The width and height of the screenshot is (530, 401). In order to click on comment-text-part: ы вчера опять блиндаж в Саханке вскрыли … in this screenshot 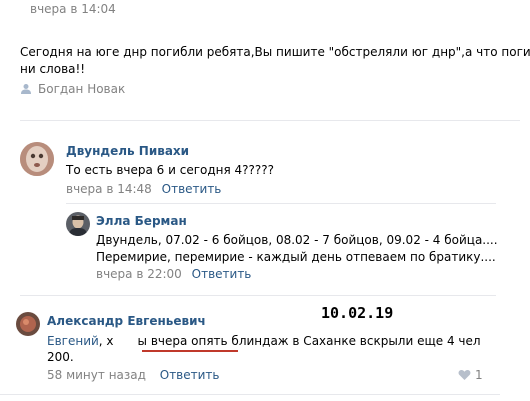, I will do `click(309, 341)`.